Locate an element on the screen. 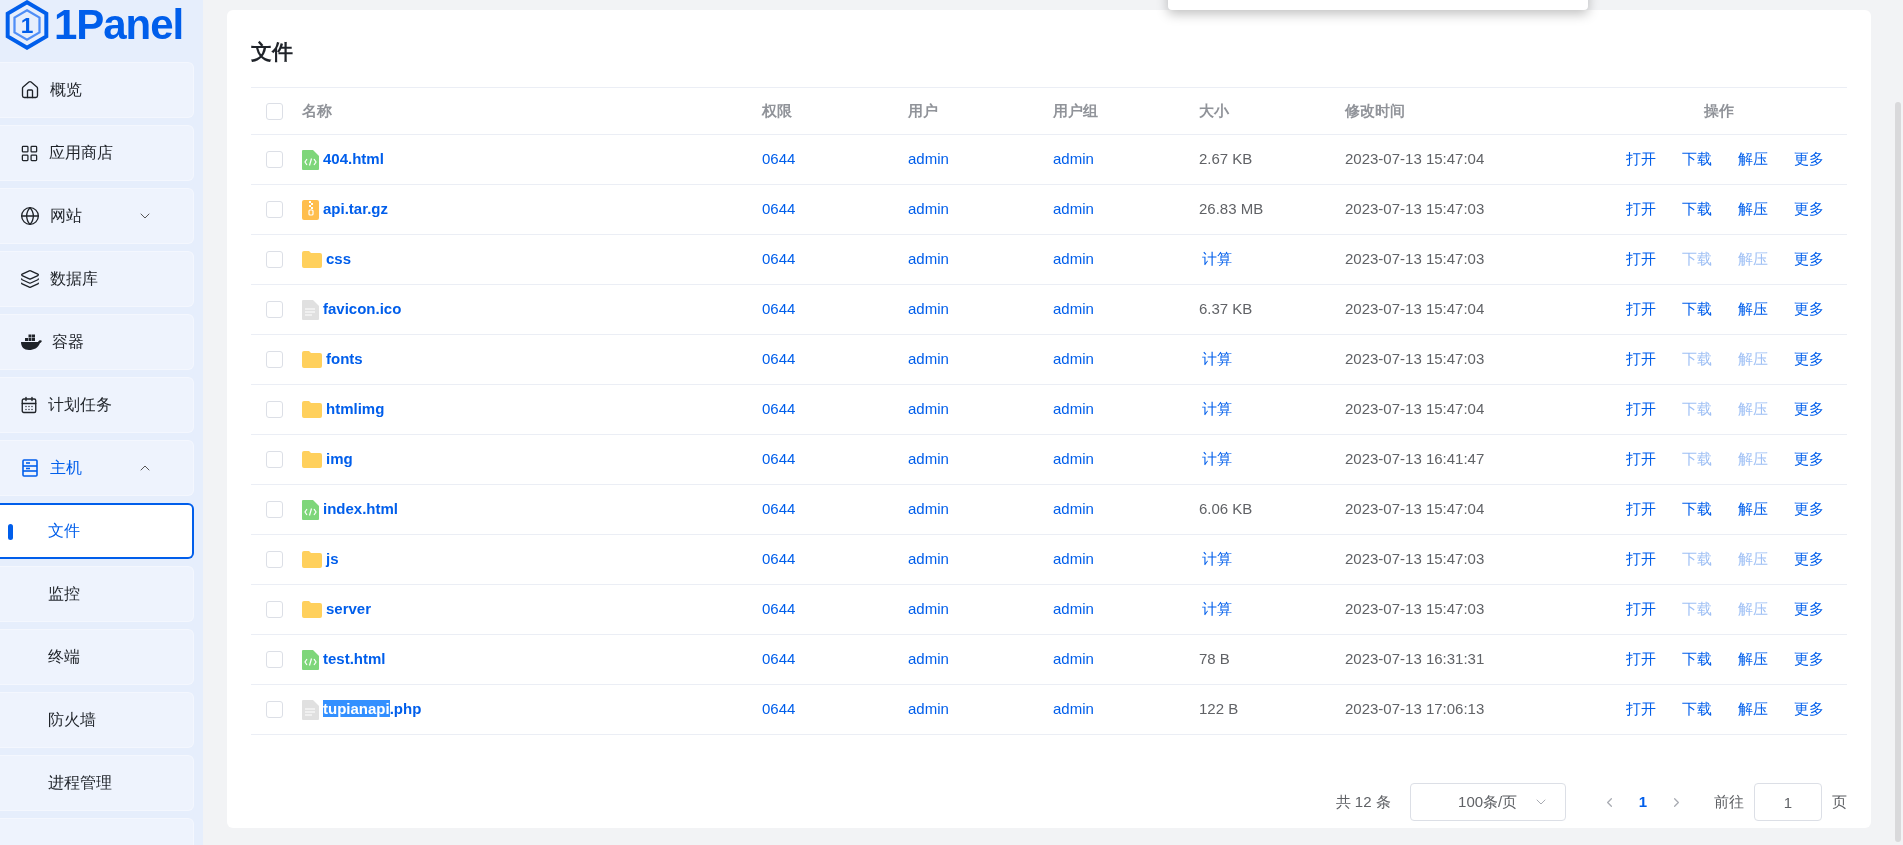  file-name-link: 404.html is located at coordinates (353, 159).